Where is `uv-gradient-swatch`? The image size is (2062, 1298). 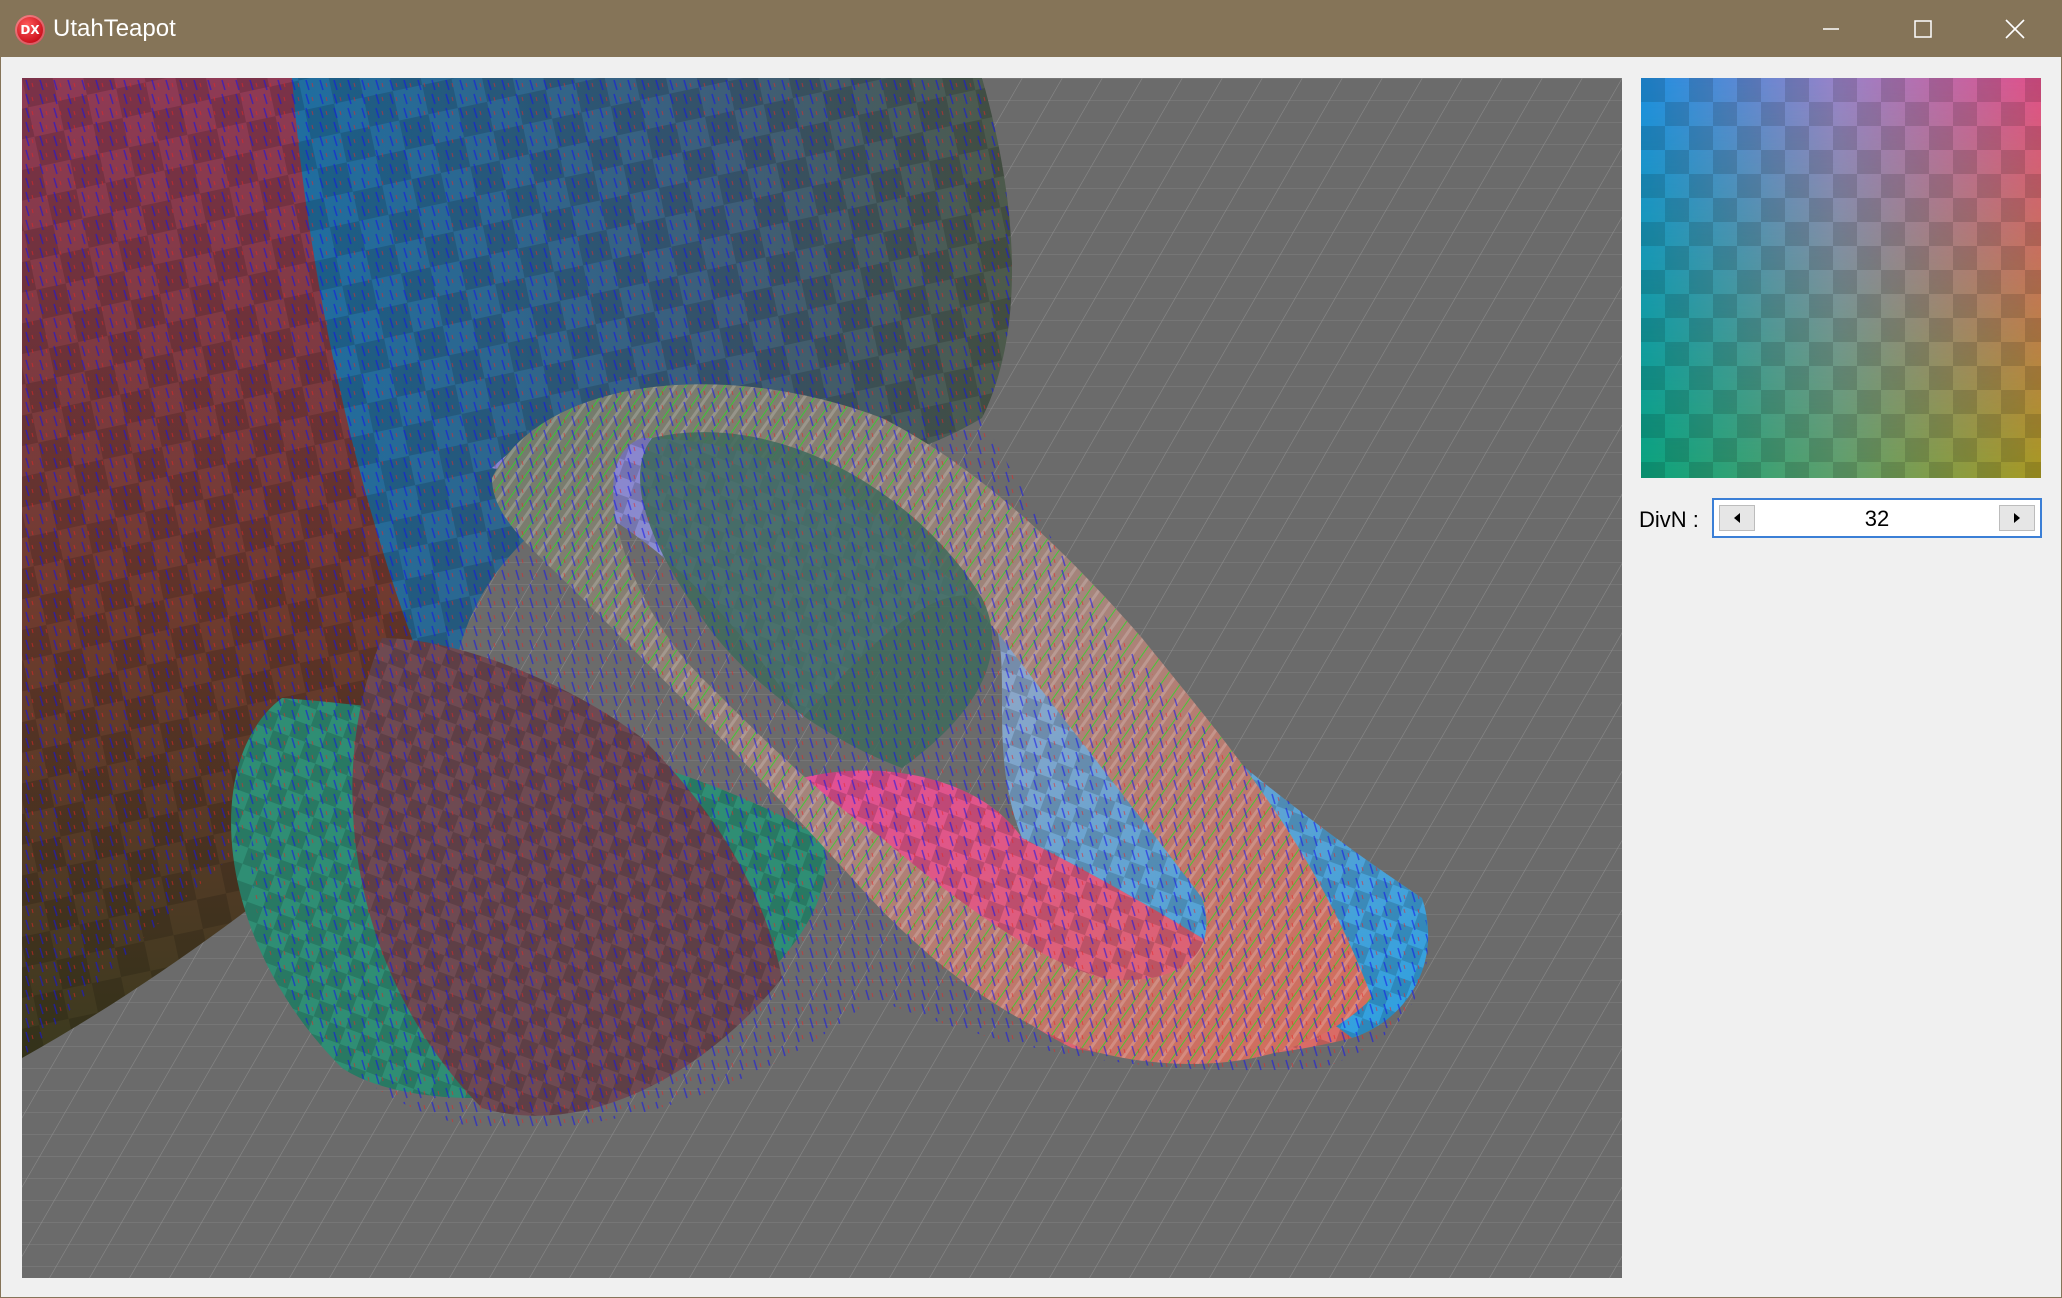
uv-gradient-swatch is located at coordinates (1841, 278).